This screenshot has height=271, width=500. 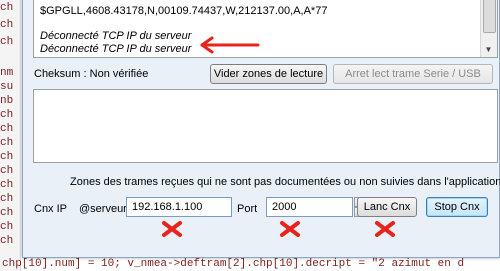 What do you see at coordinates (268, 74) in the screenshot?
I see `clear-read-zones-button: Vider zones de lecture` at bounding box center [268, 74].